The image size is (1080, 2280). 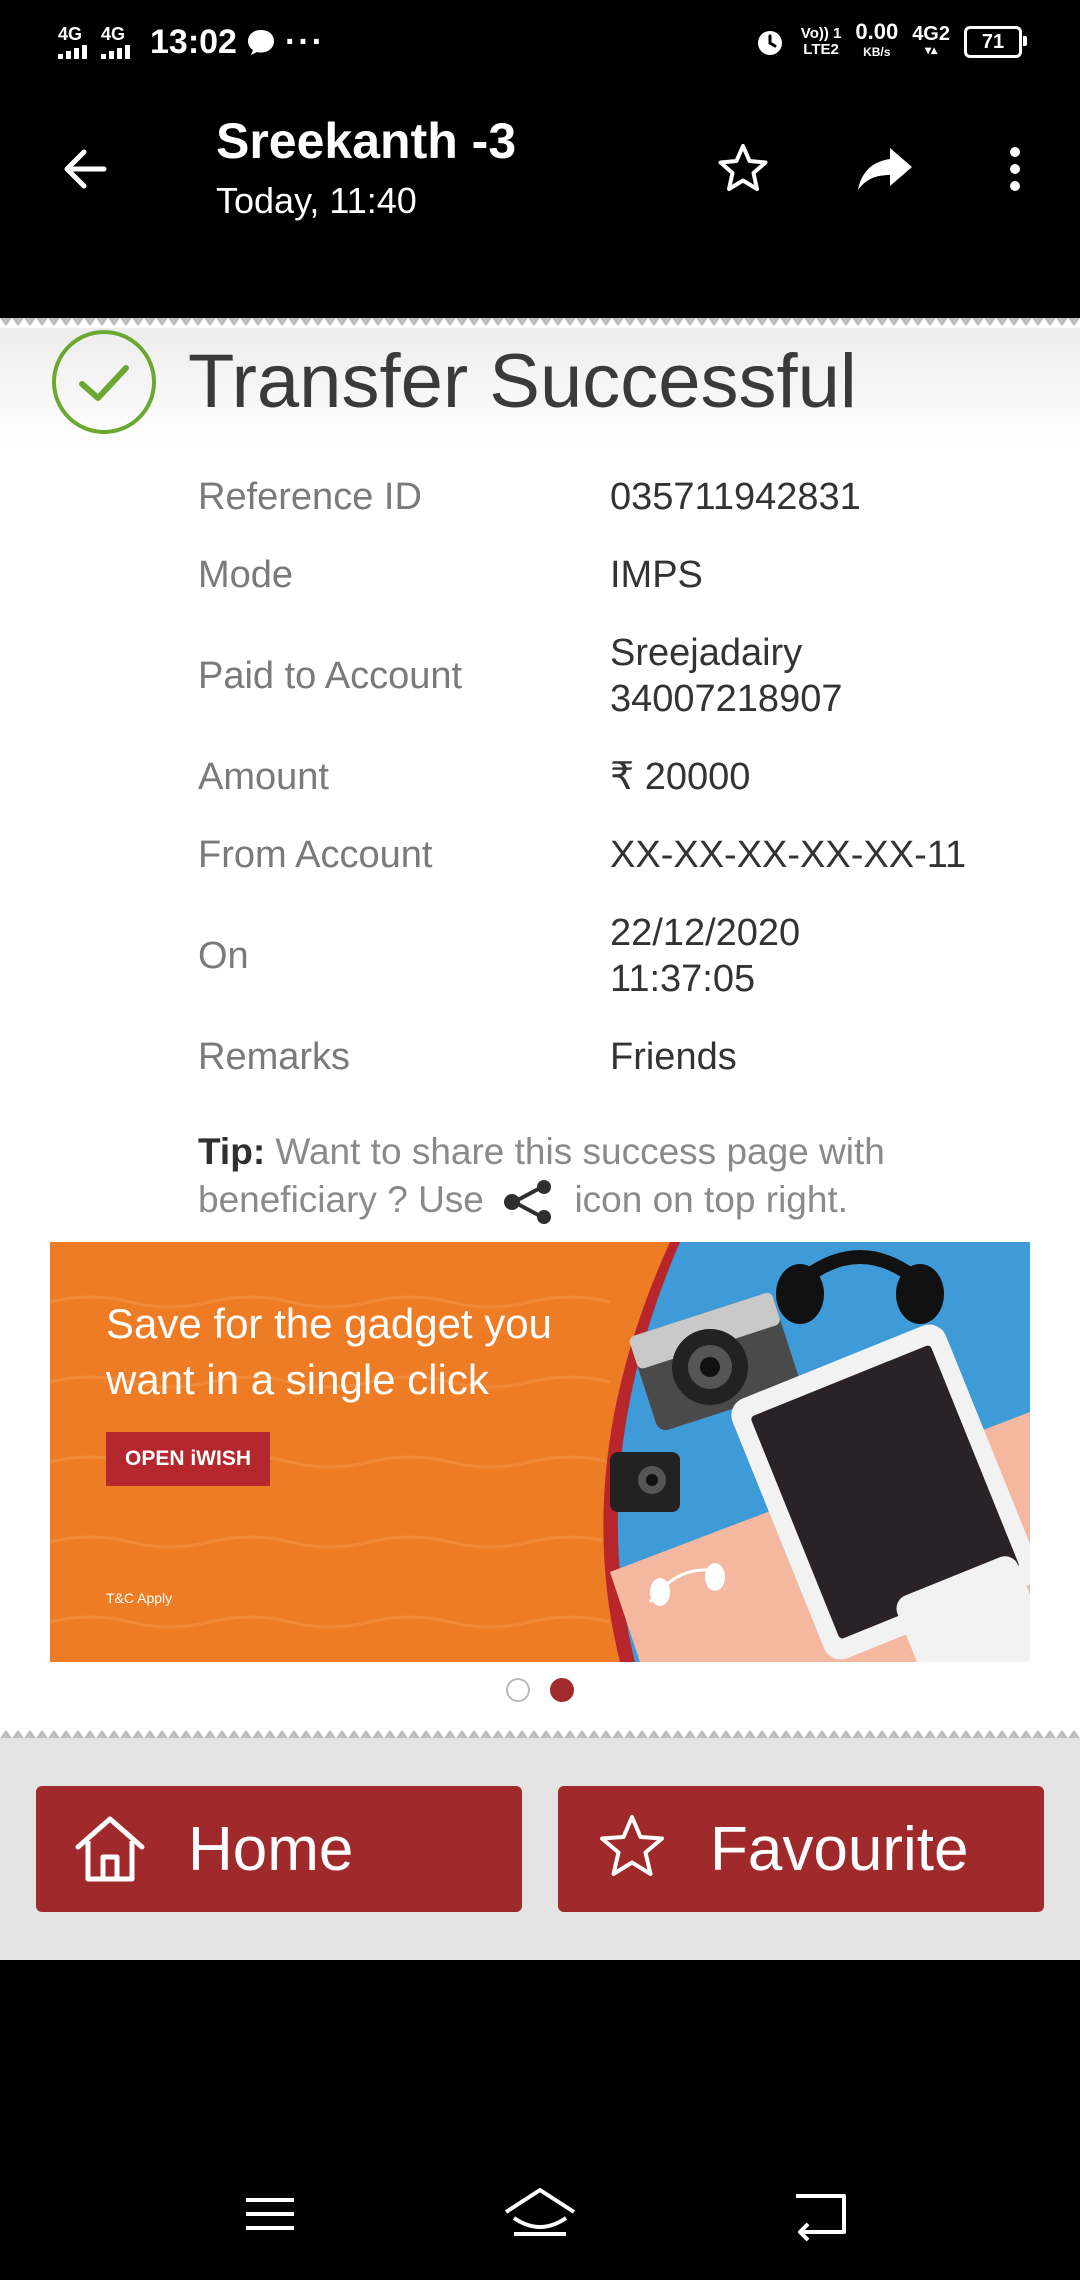 I want to click on detail-row-paid-to: Paid to Account Sreejadairy 34007218907, so click(x=618, y=676).